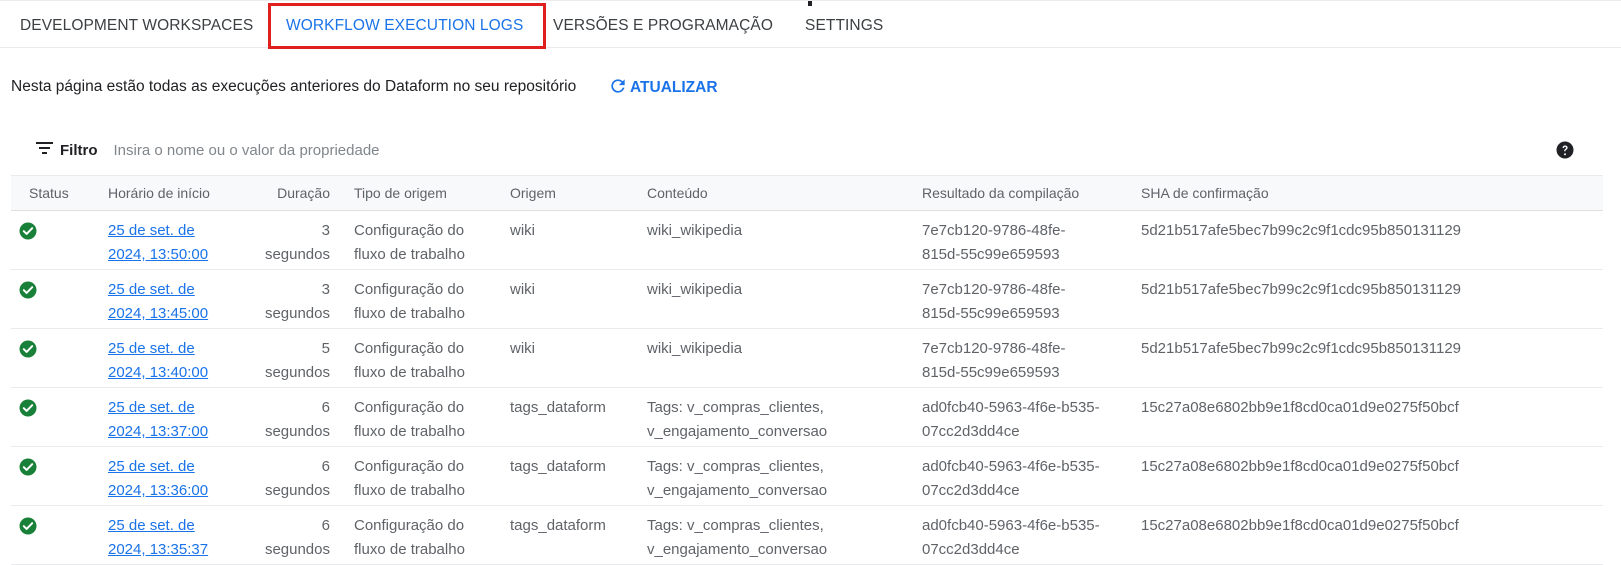  I want to click on execution-link: 25 de set. de 2024, 13:50:00, so click(175, 243).